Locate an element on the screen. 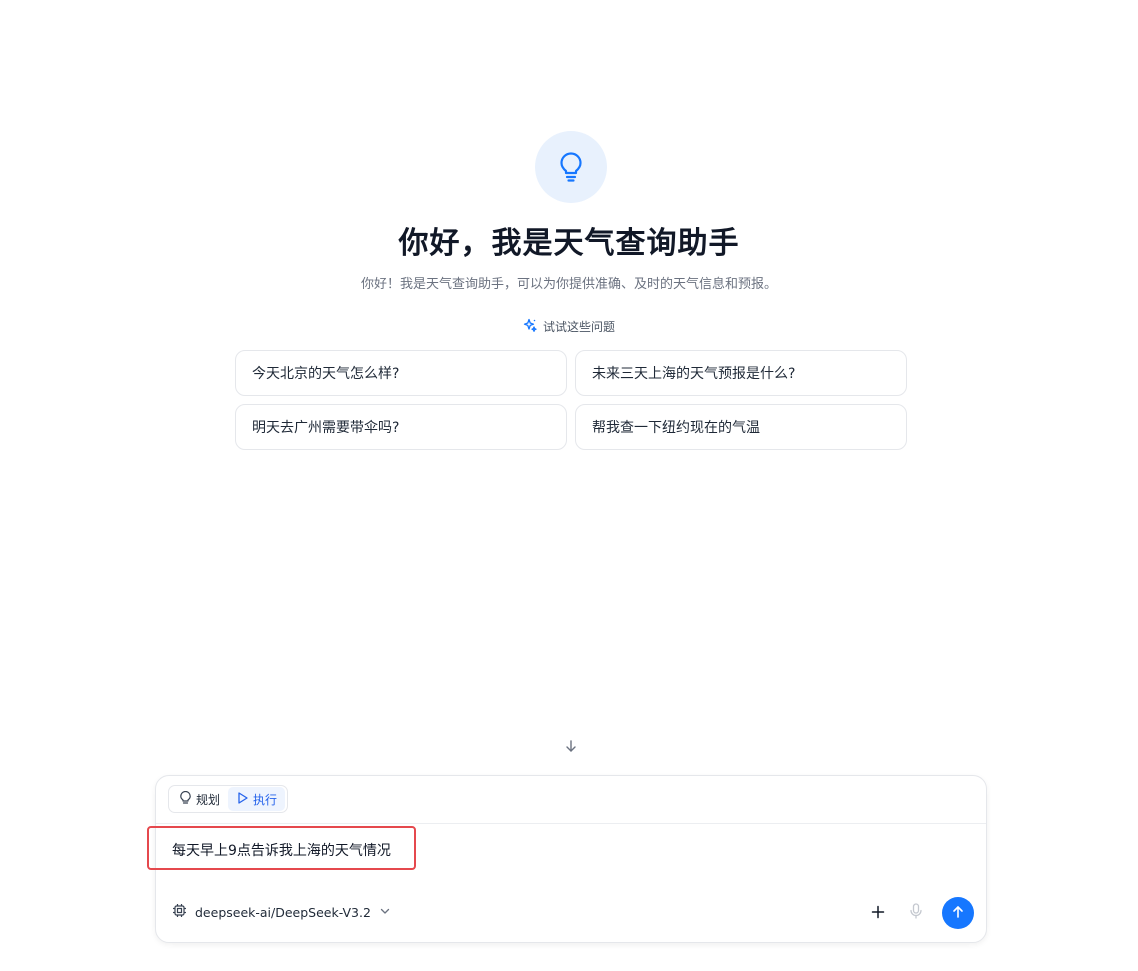 The width and height of the screenshot is (1138, 971). model-selector: deepseek-ai/DeepSeek-V3.2 is located at coordinates (281, 912).